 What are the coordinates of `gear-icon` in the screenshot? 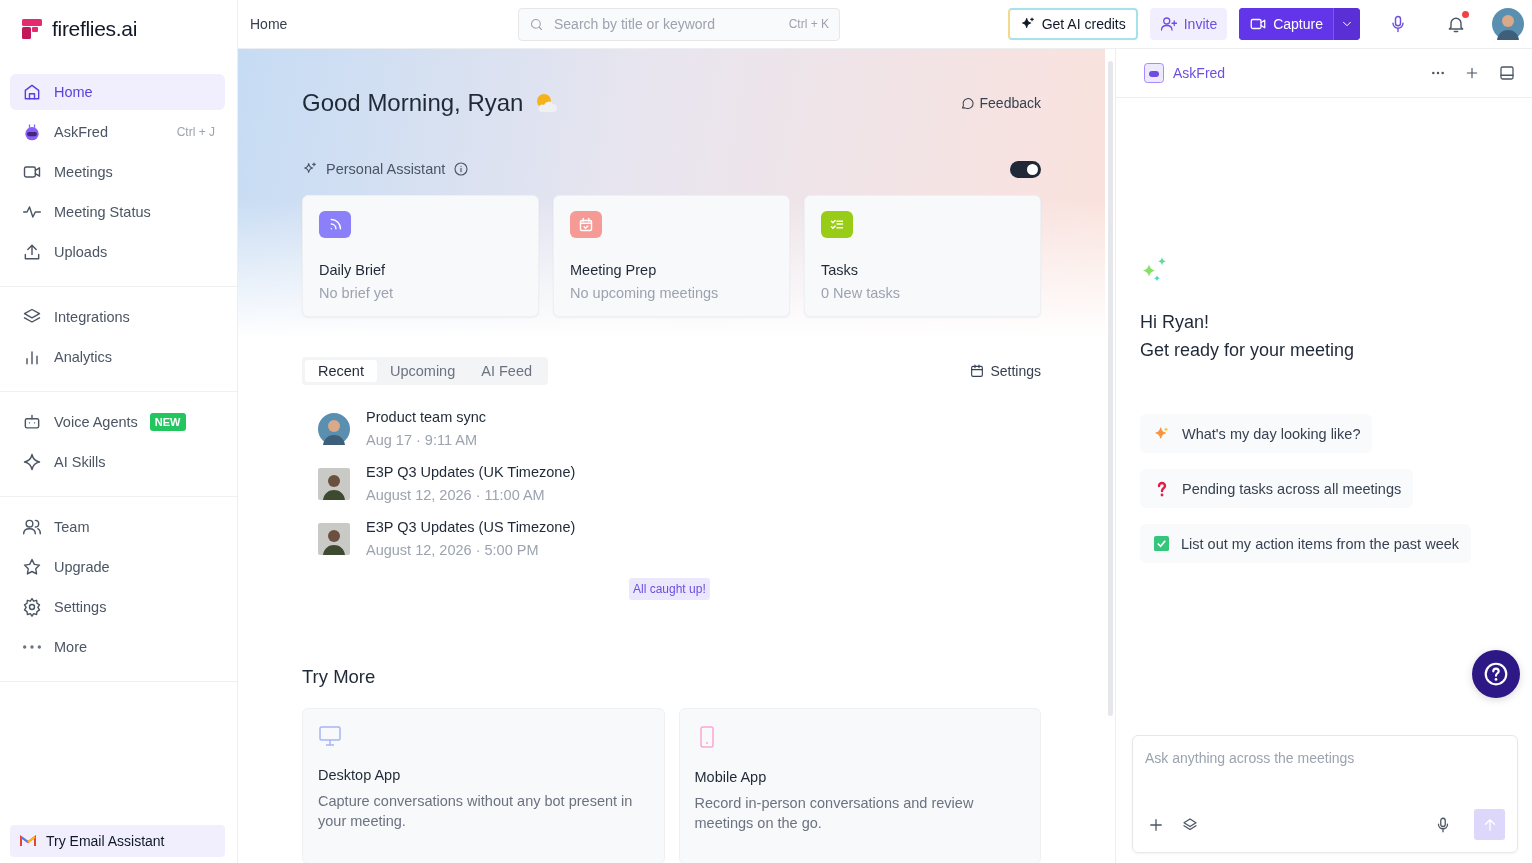 It's located at (32, 607).